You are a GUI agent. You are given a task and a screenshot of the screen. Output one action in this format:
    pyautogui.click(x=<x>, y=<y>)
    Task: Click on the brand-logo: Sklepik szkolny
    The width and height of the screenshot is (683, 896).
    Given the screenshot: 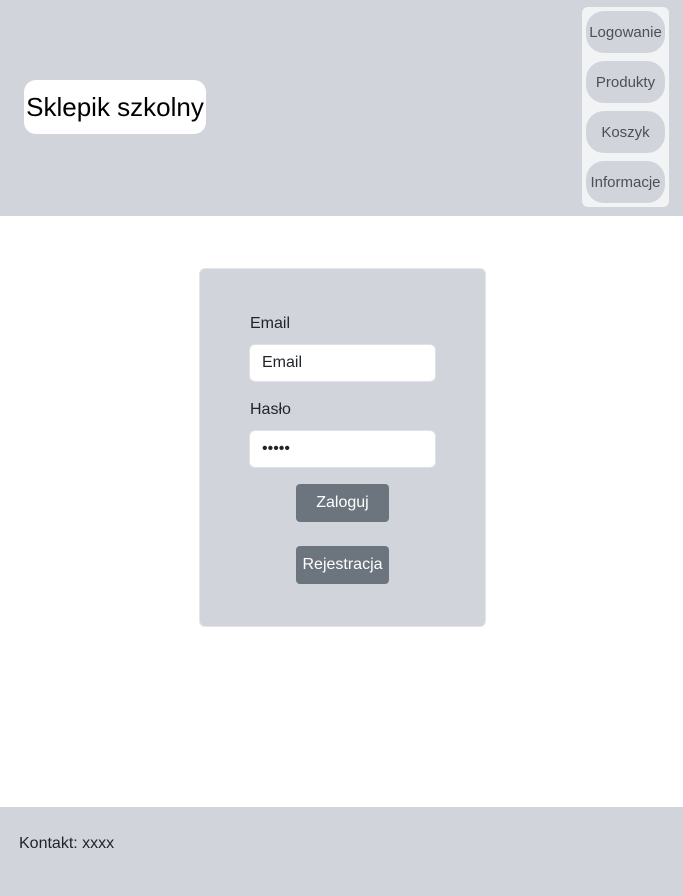 What is the action you would take?
    pyautogui.click(x=115, y=107)
    